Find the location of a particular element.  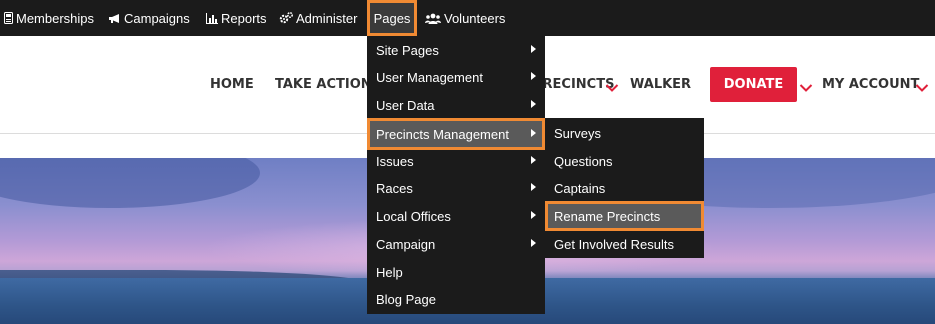

menu-item-precincts-management: Precincts Management is located at coordinates (456, 134).